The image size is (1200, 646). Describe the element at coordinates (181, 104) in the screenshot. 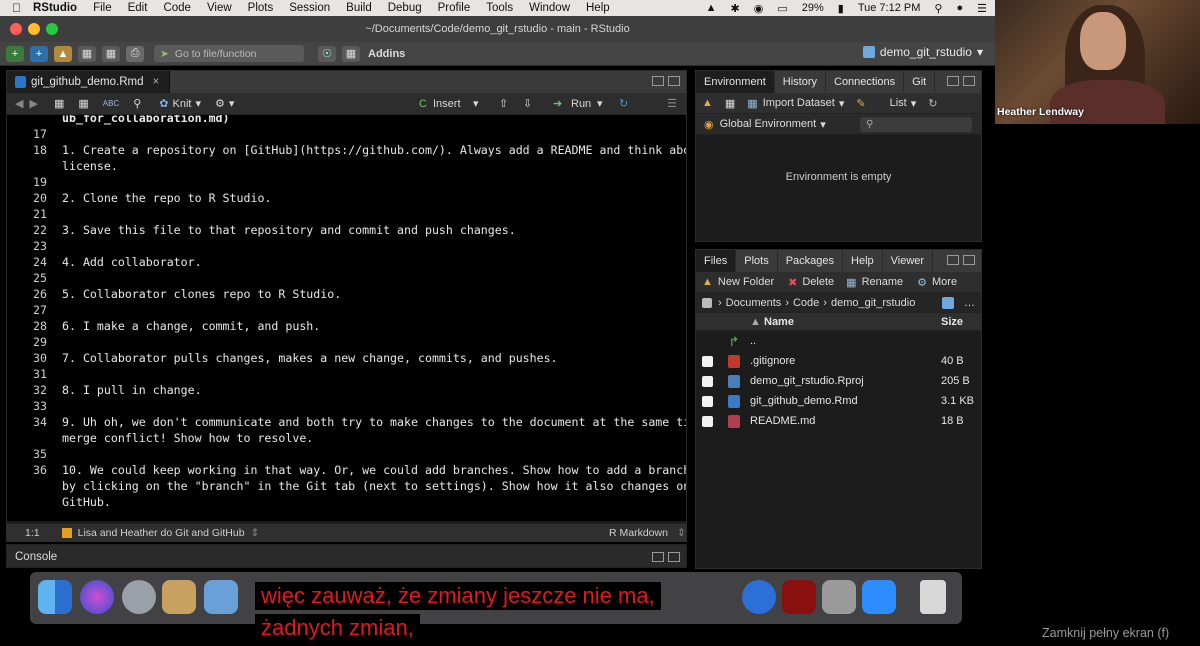

I see `knit-button: Knit` at that location.